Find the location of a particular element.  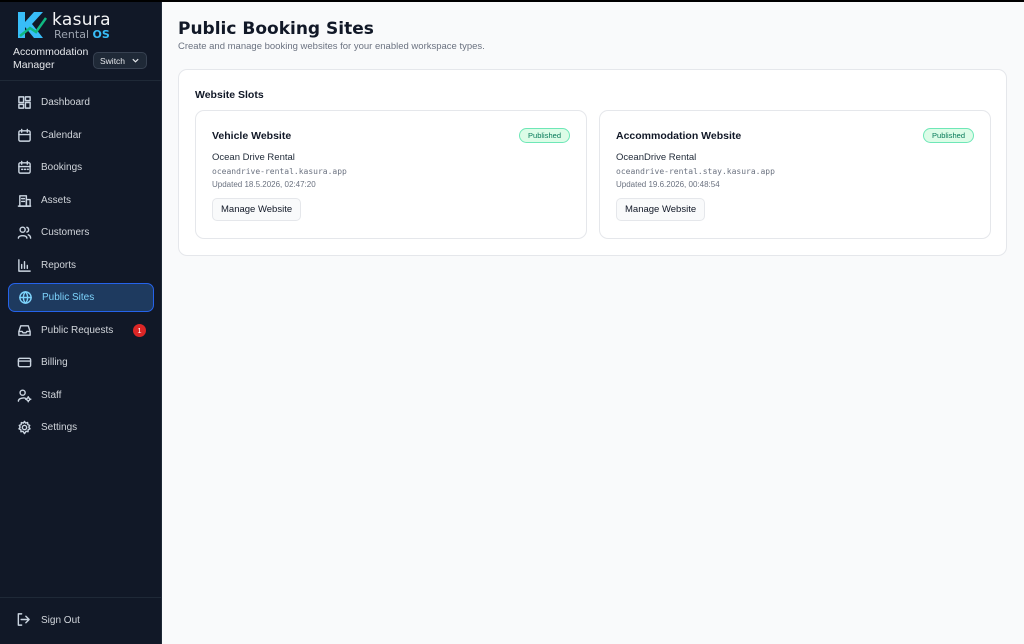

sidebar-item-settings: Settings is located at coordinates (81, 427).